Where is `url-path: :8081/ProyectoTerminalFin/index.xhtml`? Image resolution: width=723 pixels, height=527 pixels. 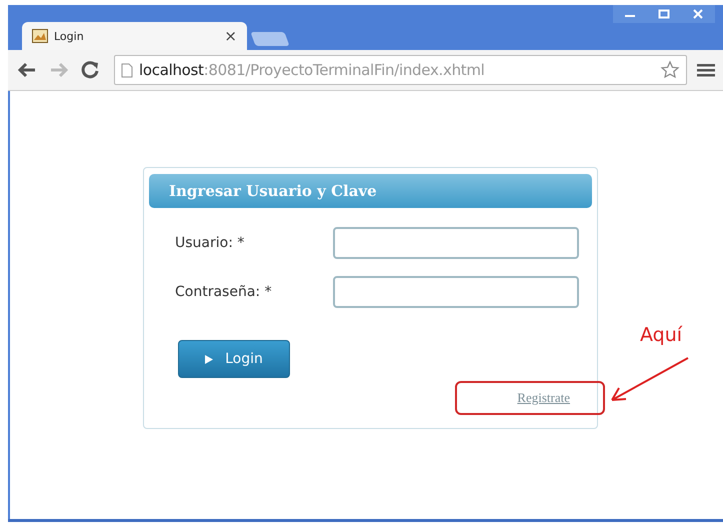 url-path: :8081/ProyectoTerminalFin/index.xhtml is located at coordinates (344, 70).